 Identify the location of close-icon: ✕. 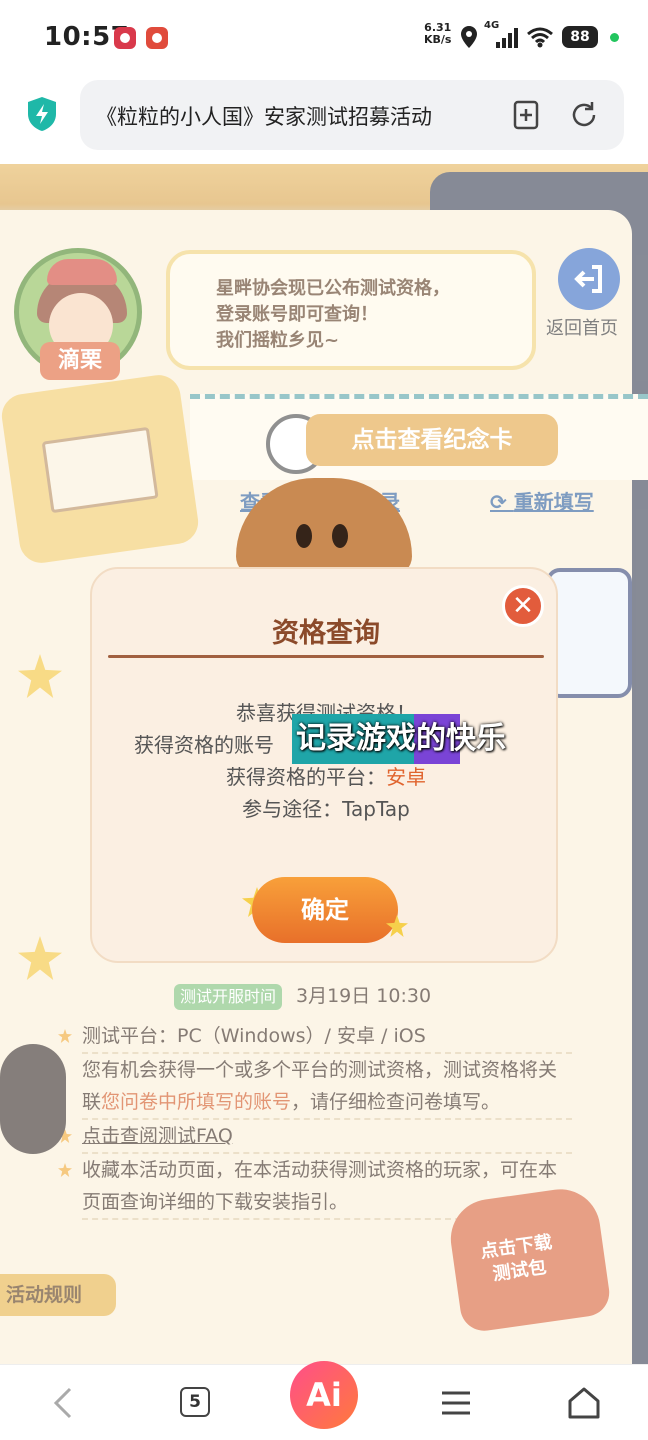
(523, 606).